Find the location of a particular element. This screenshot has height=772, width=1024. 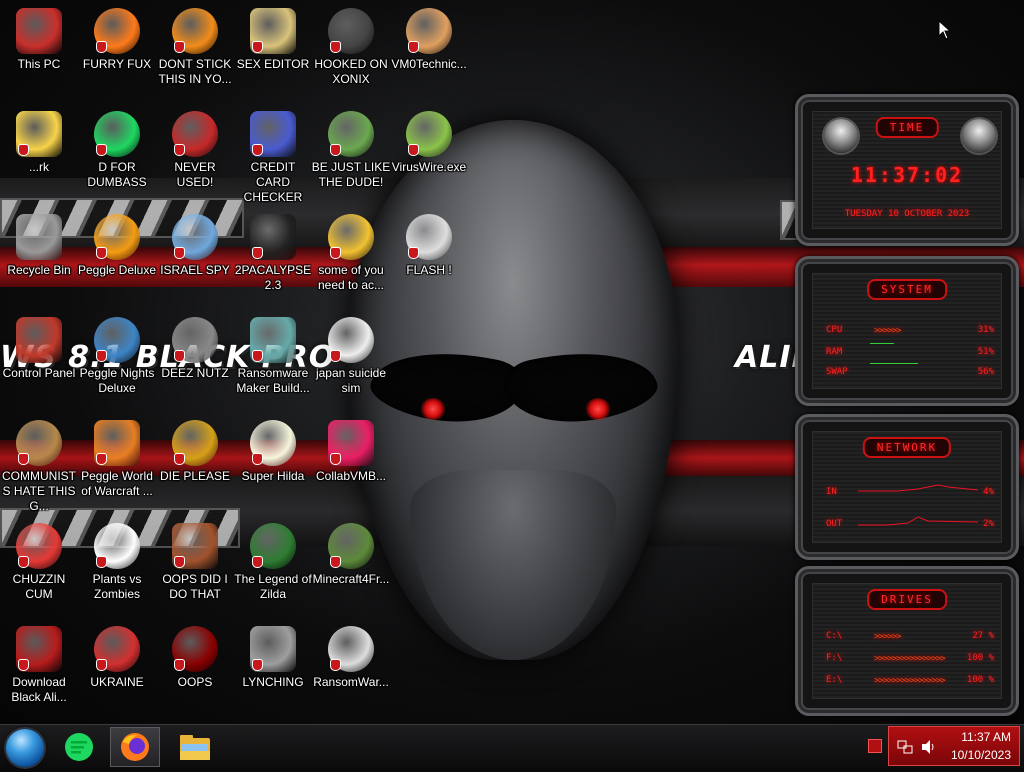

desktop-icon: Recycle Bin is located at coordinates (39, 243).